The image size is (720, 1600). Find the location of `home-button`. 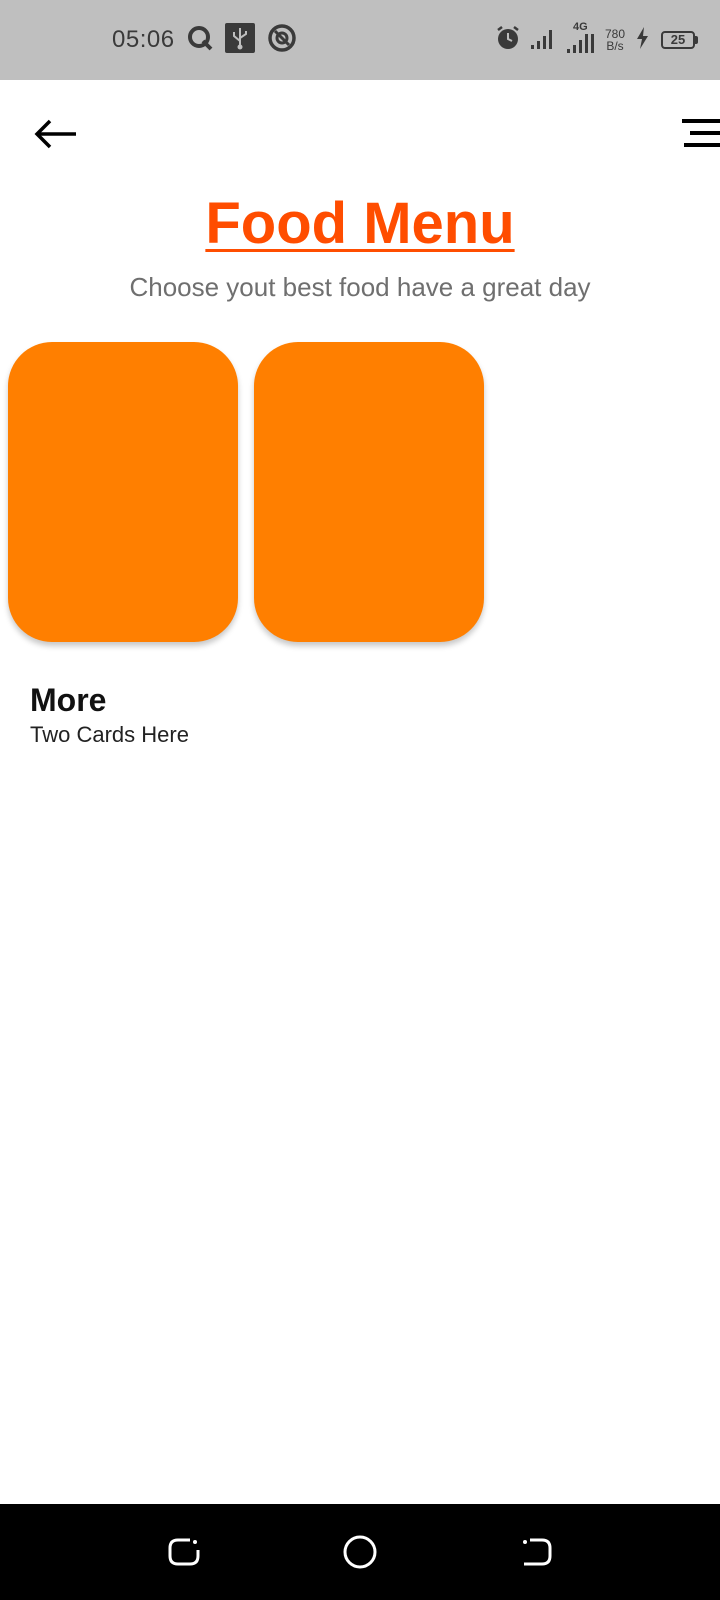

home-button is located at coordinates (360, 1552).